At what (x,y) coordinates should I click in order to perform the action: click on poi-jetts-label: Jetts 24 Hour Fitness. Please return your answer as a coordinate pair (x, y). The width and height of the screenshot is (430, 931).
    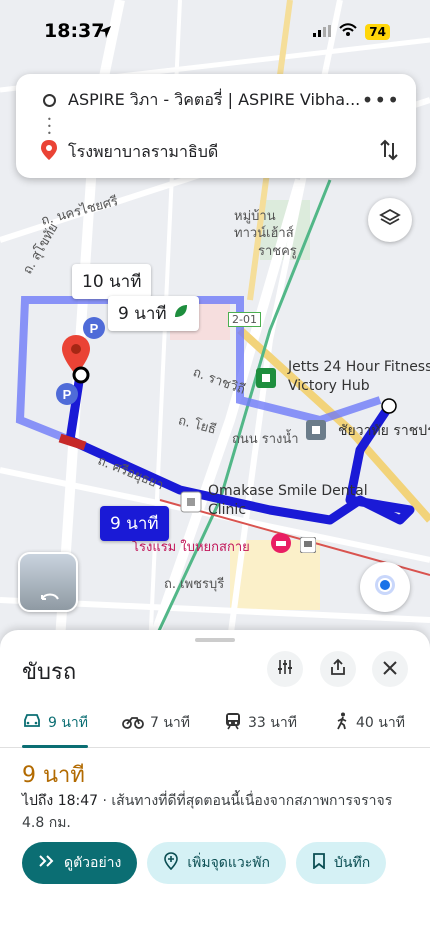
    Looking at the image, I should click on (359, 367).